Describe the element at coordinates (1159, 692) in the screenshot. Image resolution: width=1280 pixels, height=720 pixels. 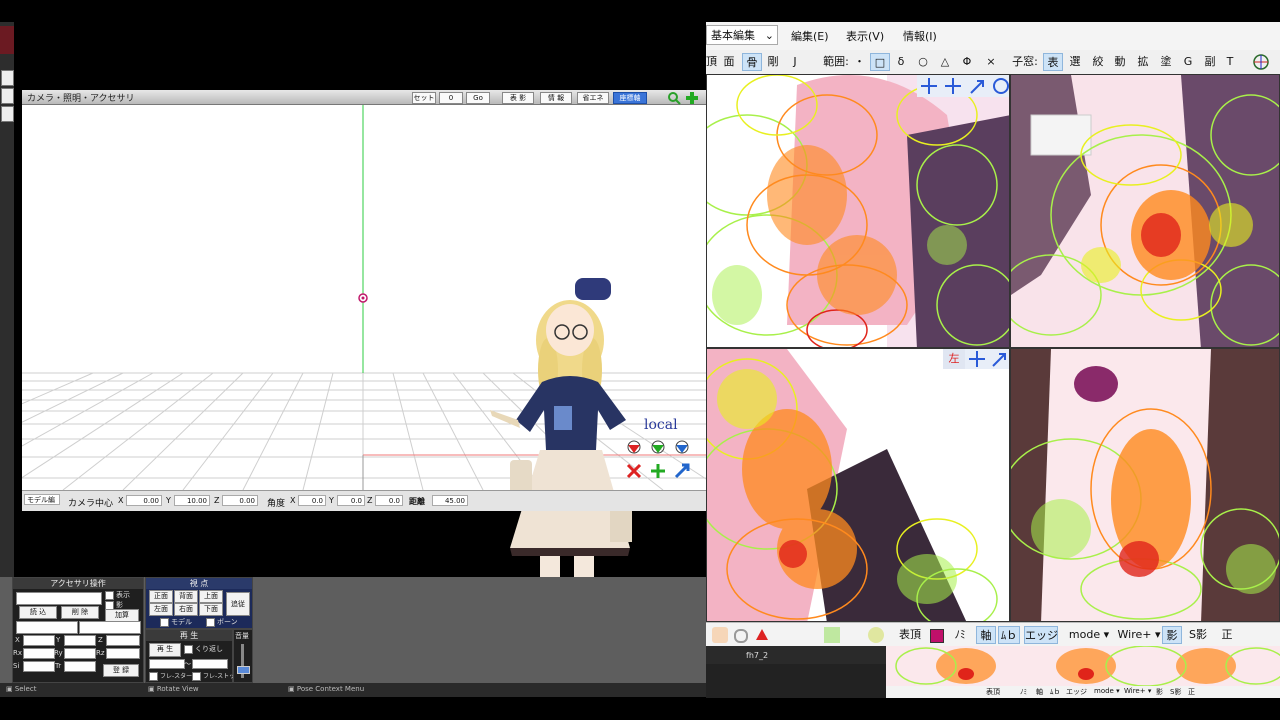
I see `thumb-shadow: 影` at that location.